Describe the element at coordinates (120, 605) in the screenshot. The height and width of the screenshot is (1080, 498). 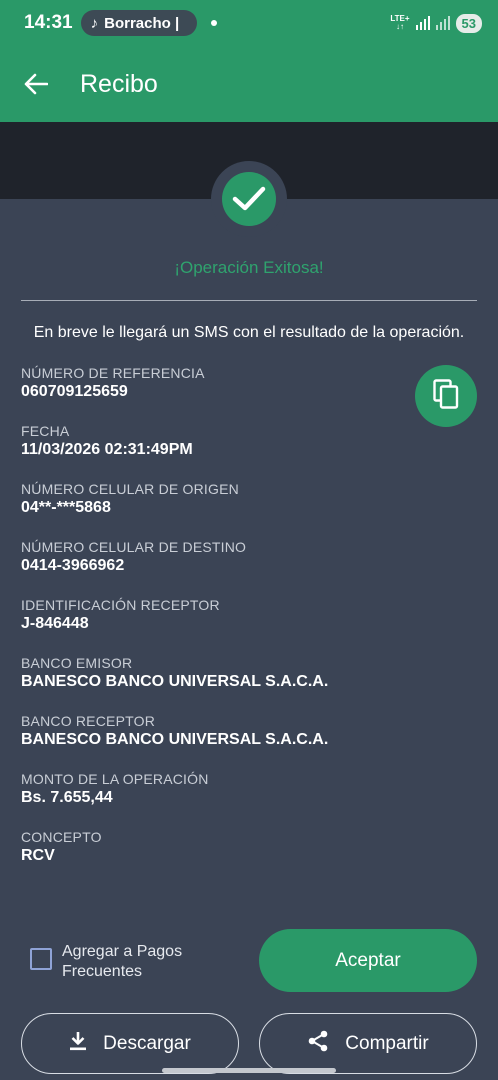
I see `field-label: IDENTIFICACIÓN RECEPTOR` at that location.